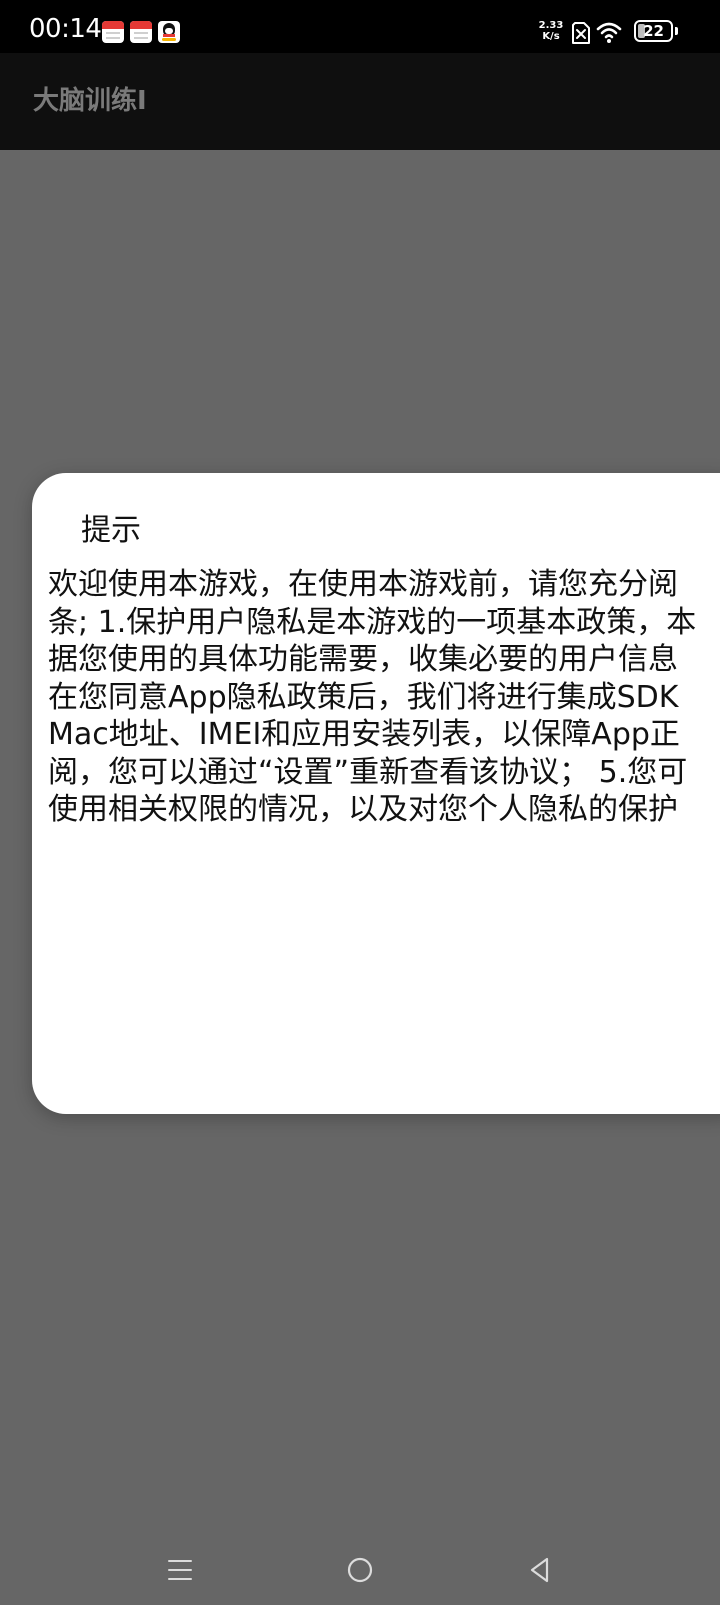 This screenshot has height=1605, width=720. What do you see at coordinates (581, 33) in the screenshot?
I see `sim-disabled-icon` at bounding box center [581, 33].